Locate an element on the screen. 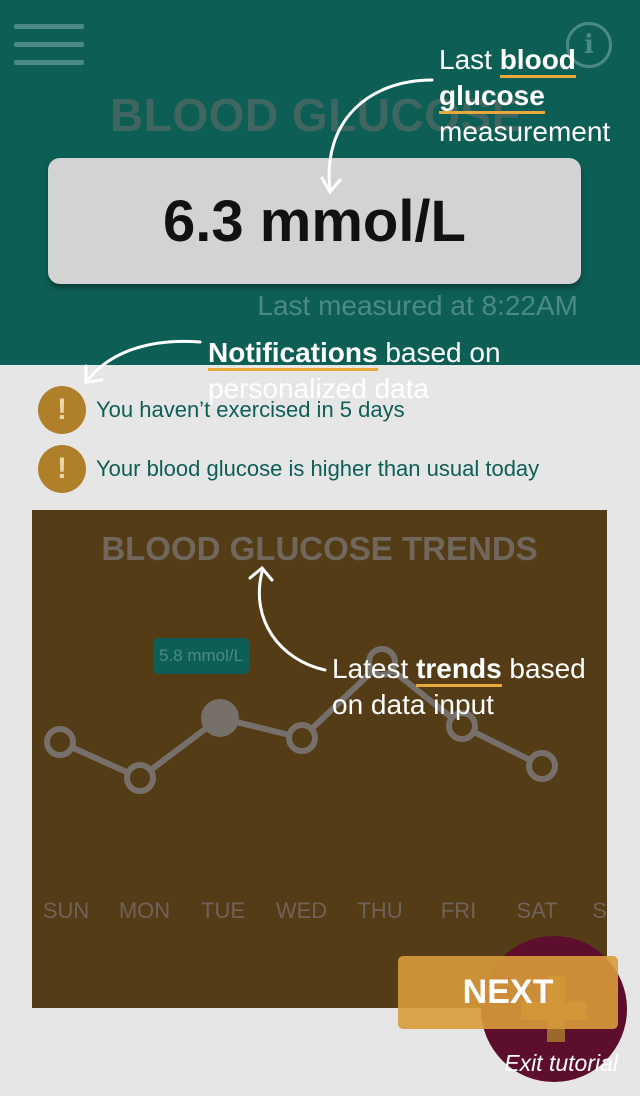 The width and height of the screenshot is (640, 1096). x-tick-label: WED is located at coordinates (301, 910).